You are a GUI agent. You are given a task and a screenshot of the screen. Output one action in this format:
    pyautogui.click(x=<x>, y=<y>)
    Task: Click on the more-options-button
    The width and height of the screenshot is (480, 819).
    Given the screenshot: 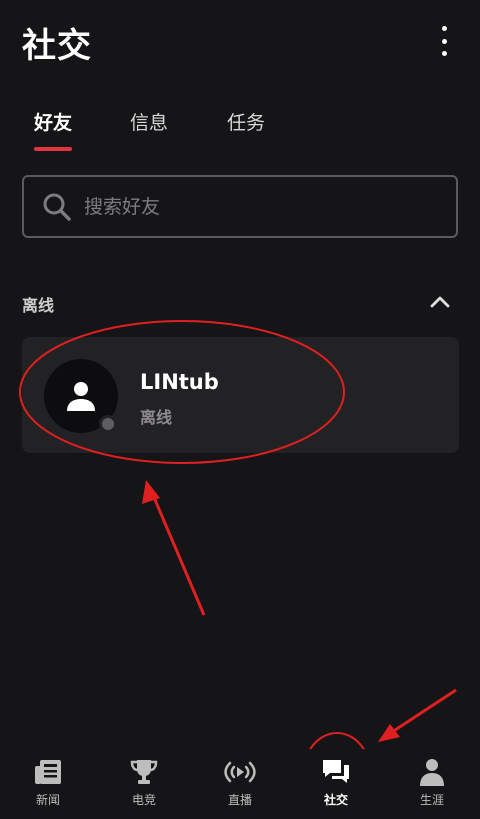 What is the action you would take?
    pyautogui.click(x=444, y=41)
    